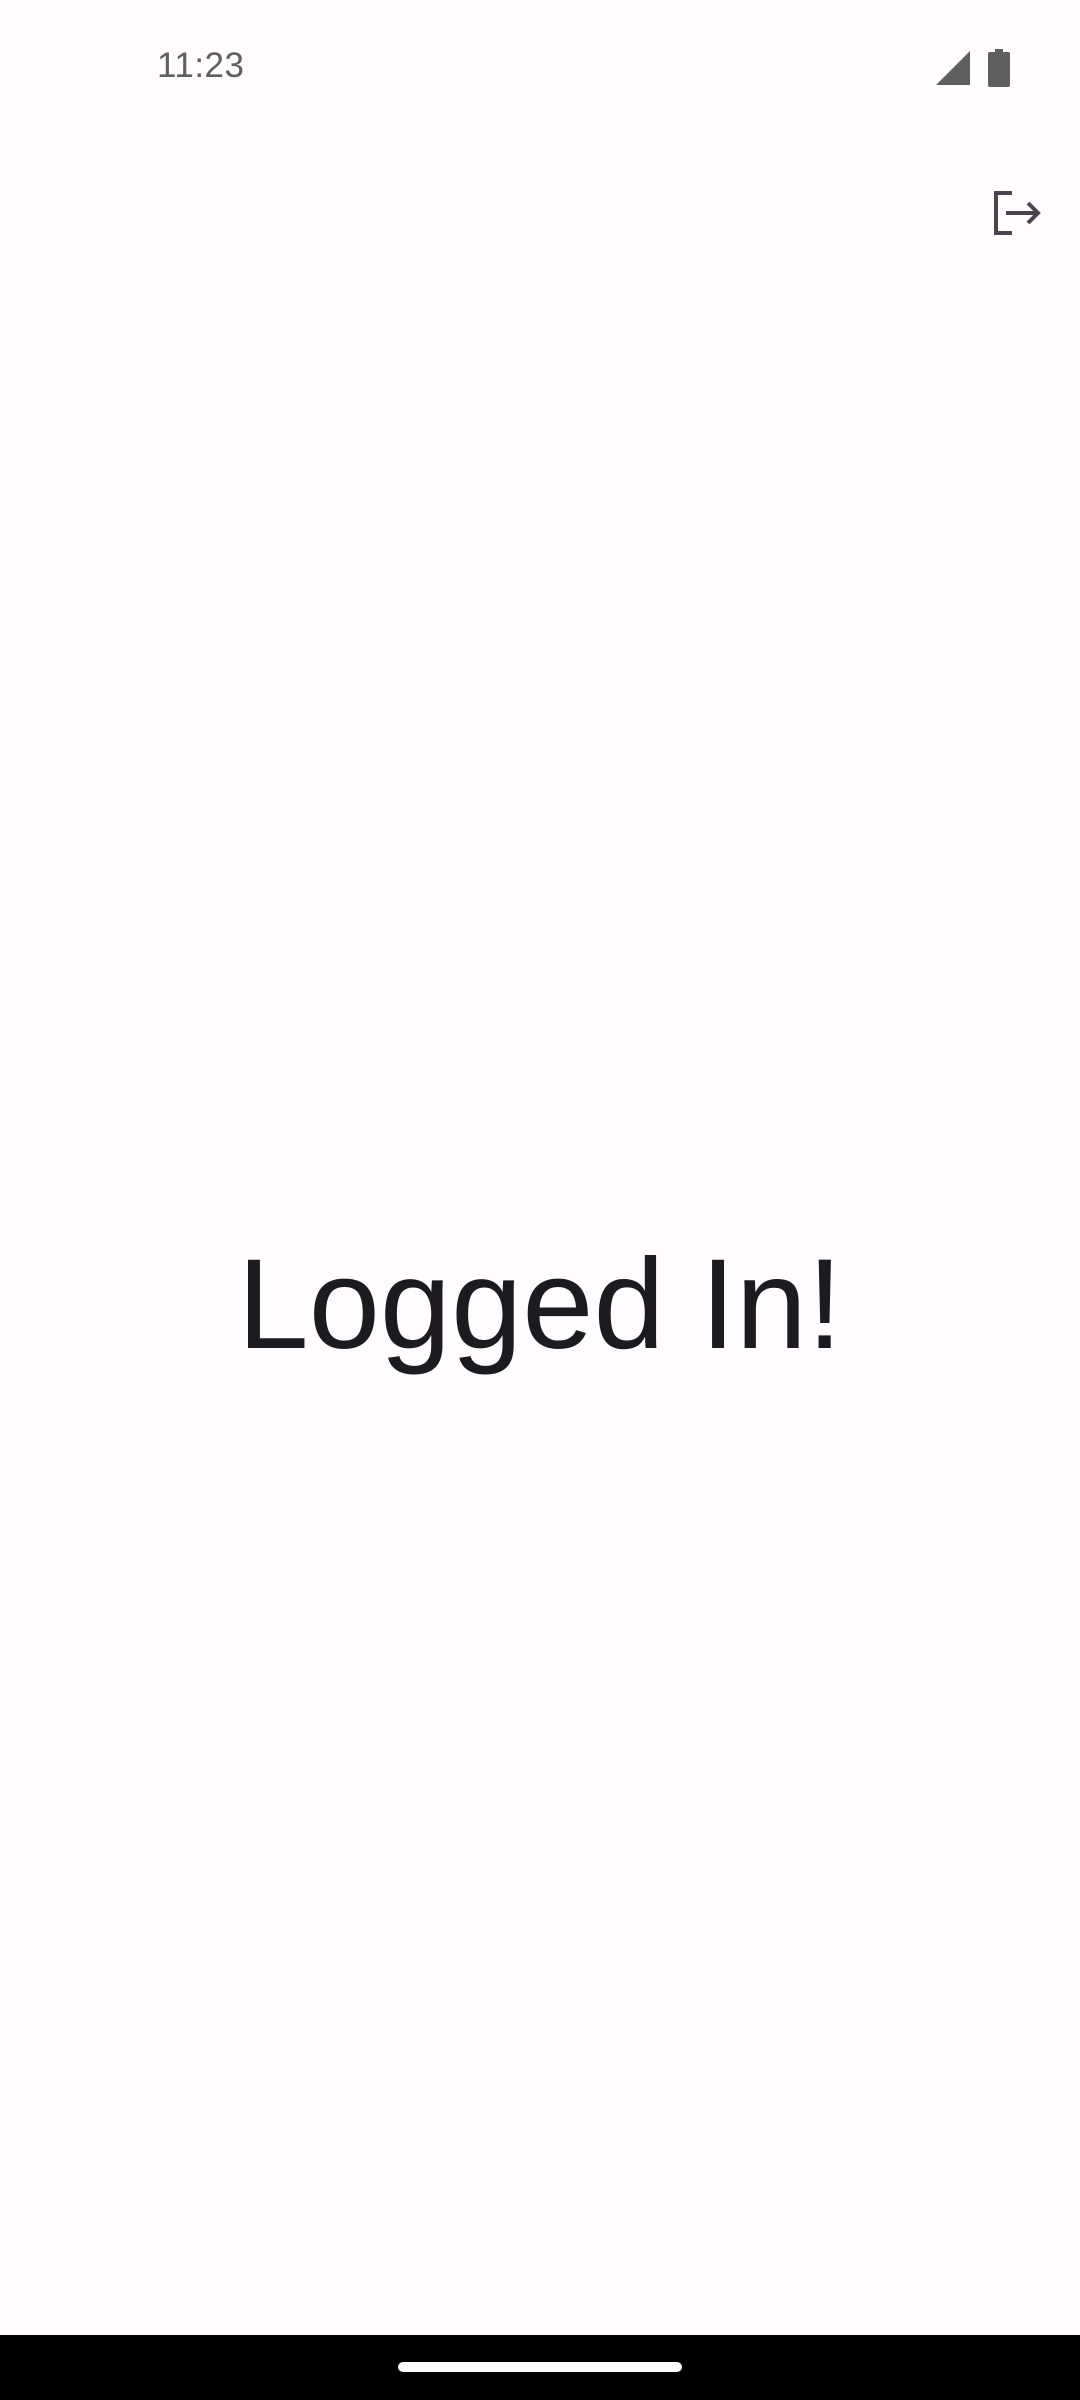 This screenshot has width=1080, height=2400. I want to click on logout-button, so click(1016, 213).